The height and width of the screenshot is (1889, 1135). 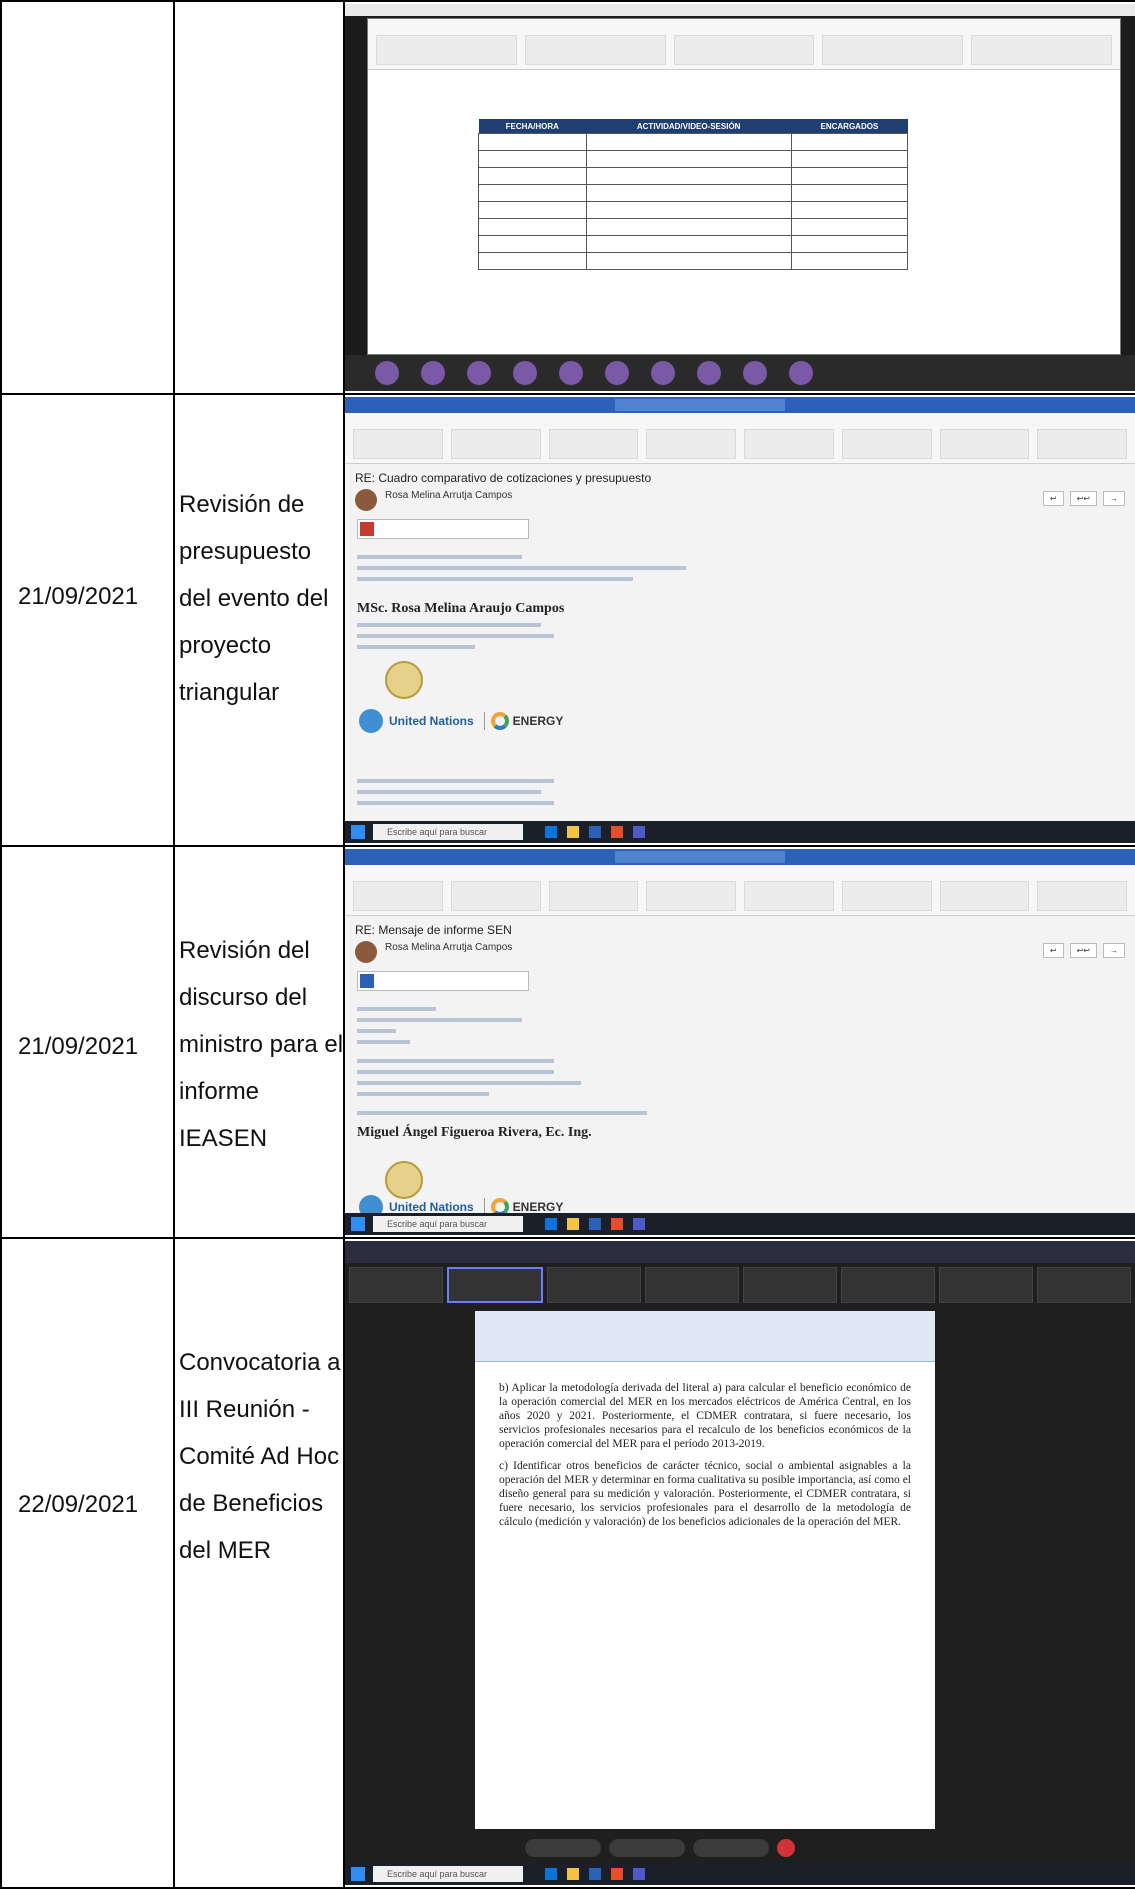 I want to click on taskbar-apps, so click(x=595, y=832).